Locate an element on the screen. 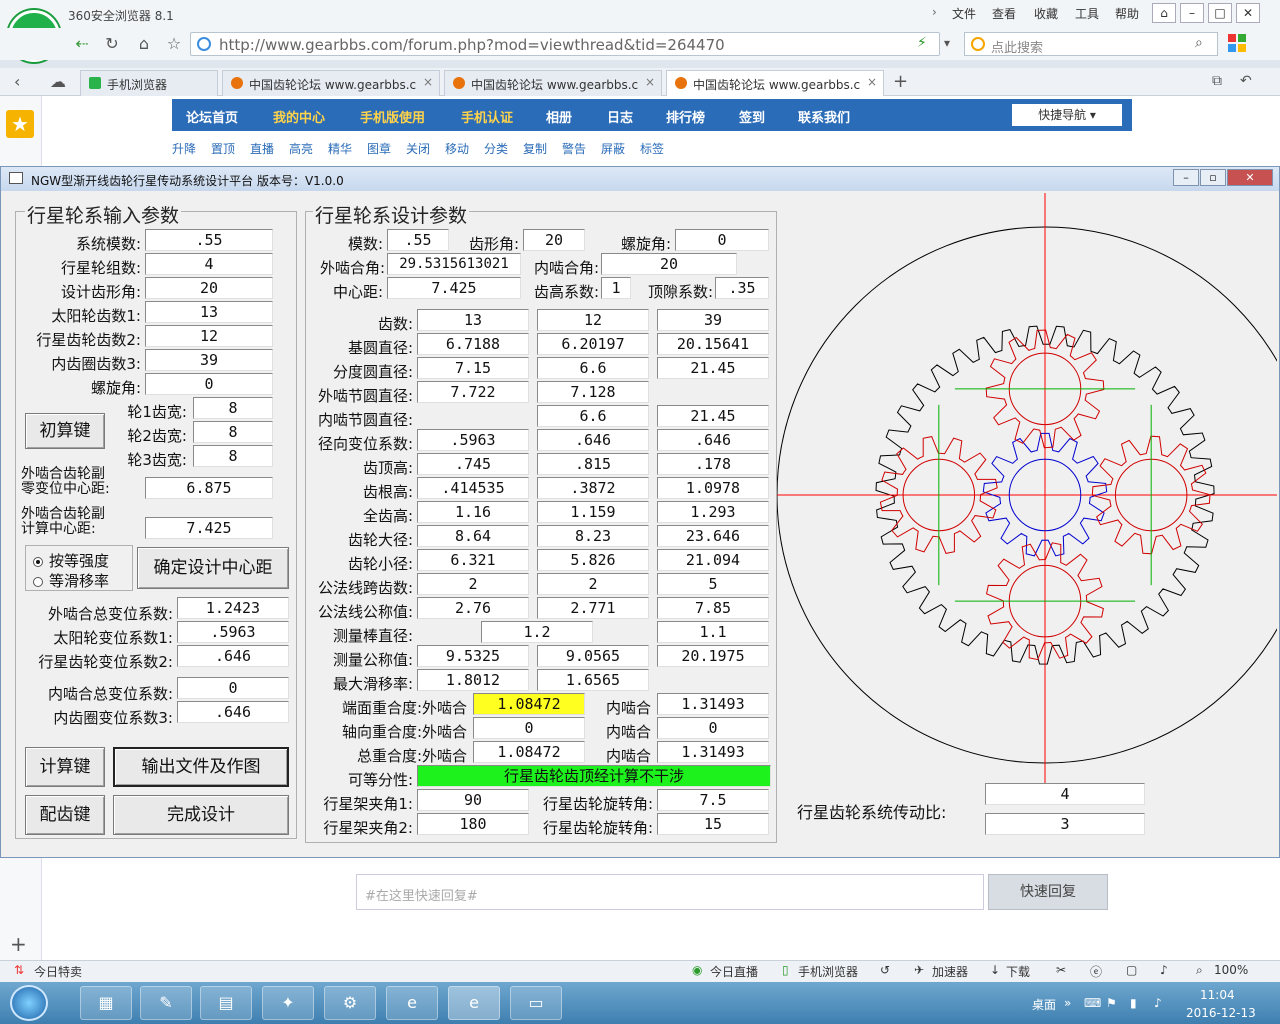 The image size is (1280, 1024). tab-gearbbs-3: 中国齿轮论坛 www.gearbbs.c × is located at coordinates (775, 83).